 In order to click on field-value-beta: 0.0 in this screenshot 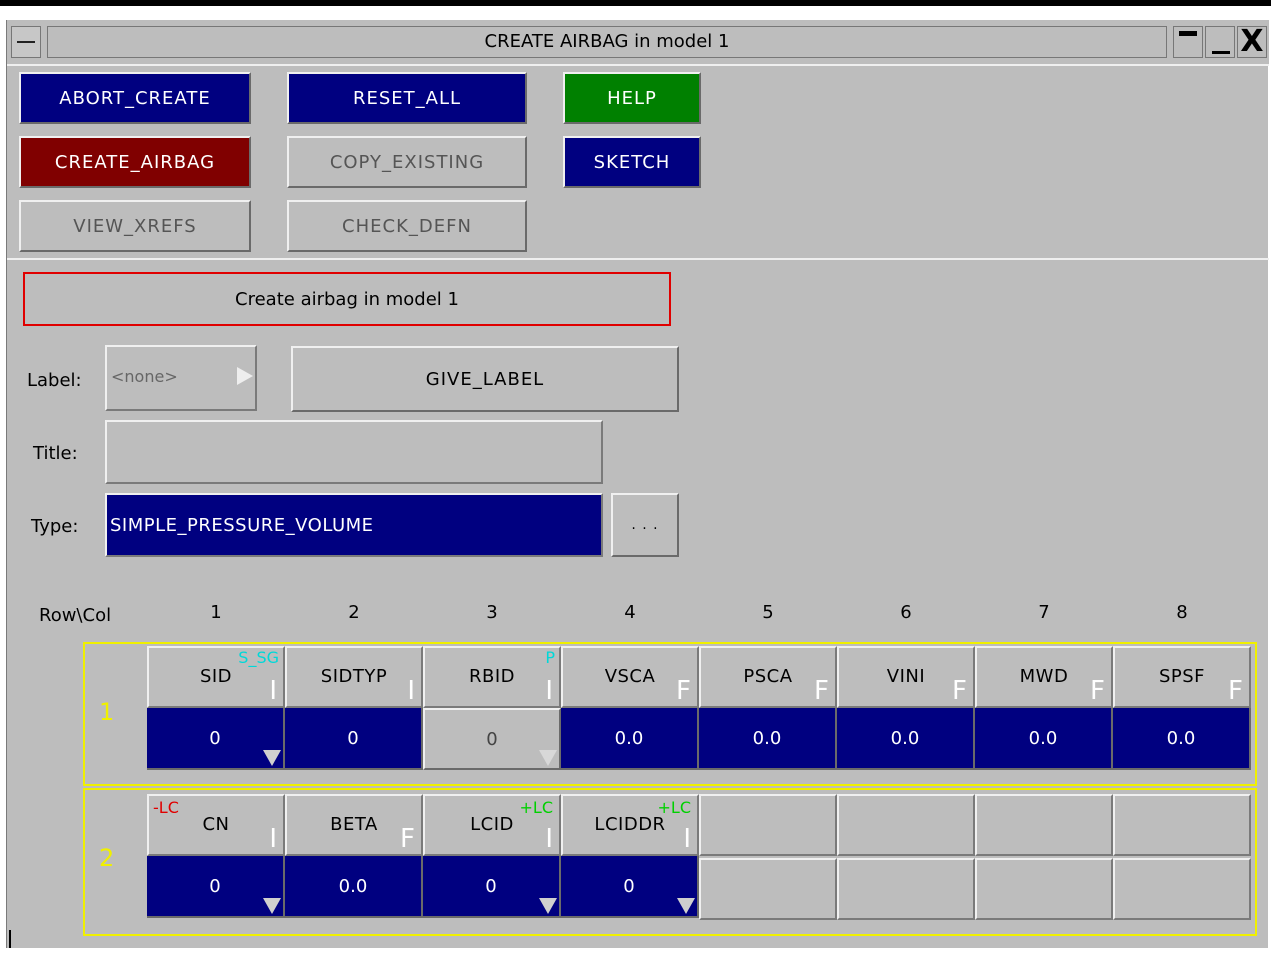, I will do `click(354, 887)`.